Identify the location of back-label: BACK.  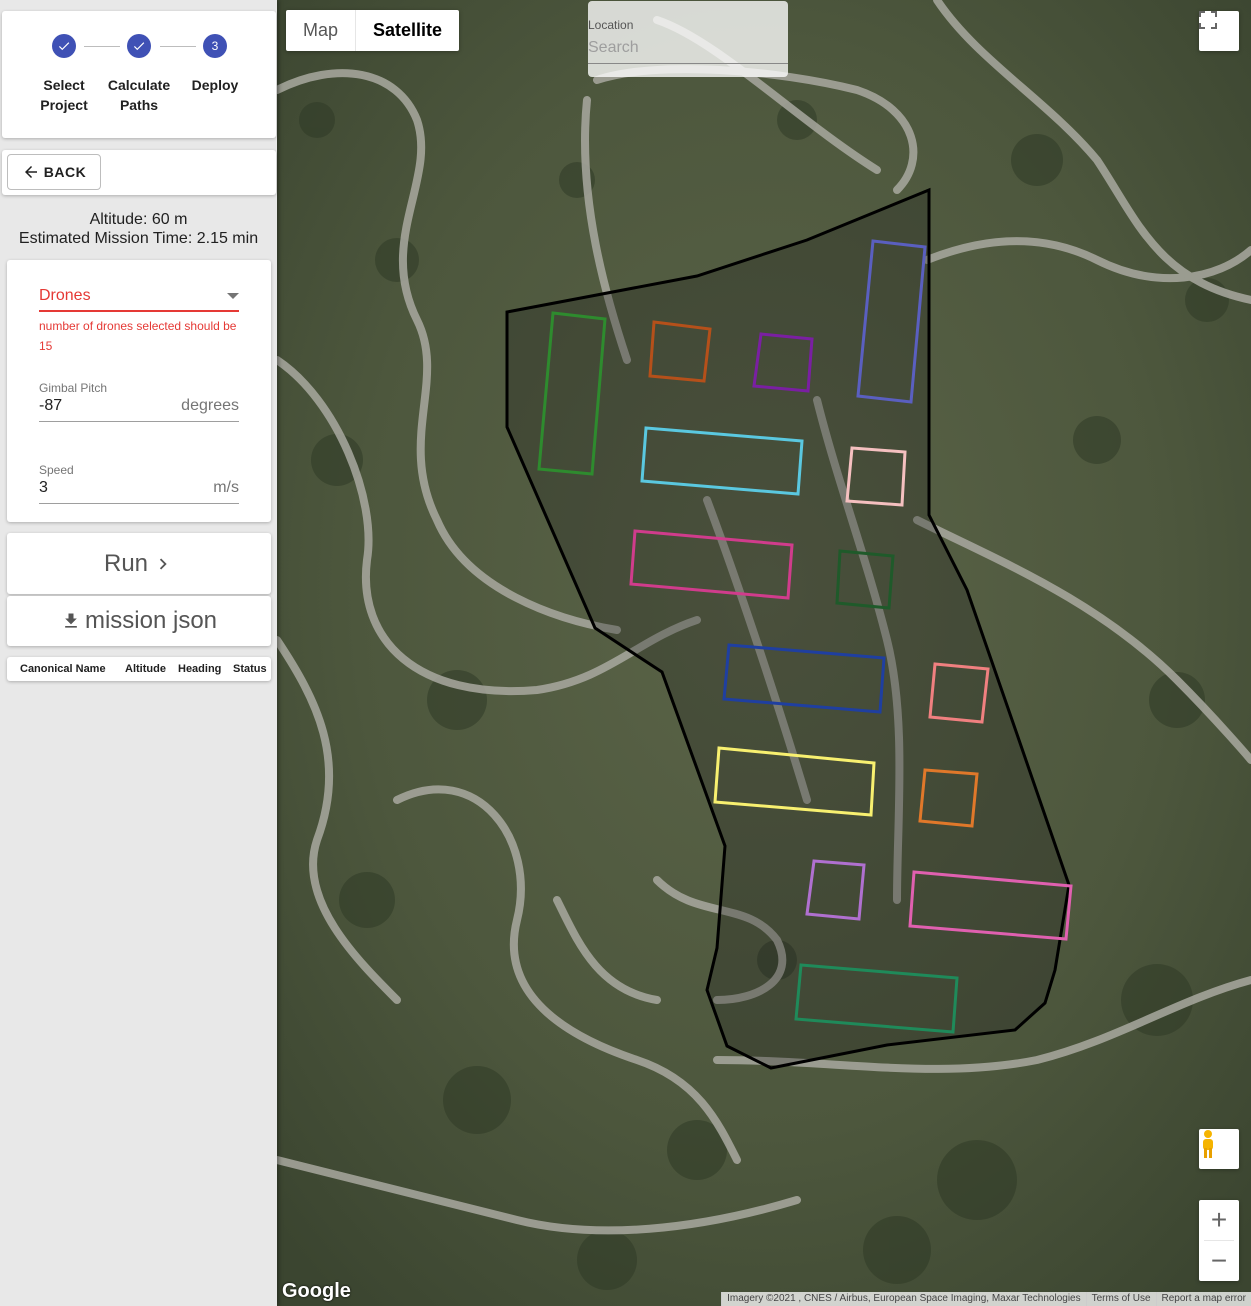
(65, 172).